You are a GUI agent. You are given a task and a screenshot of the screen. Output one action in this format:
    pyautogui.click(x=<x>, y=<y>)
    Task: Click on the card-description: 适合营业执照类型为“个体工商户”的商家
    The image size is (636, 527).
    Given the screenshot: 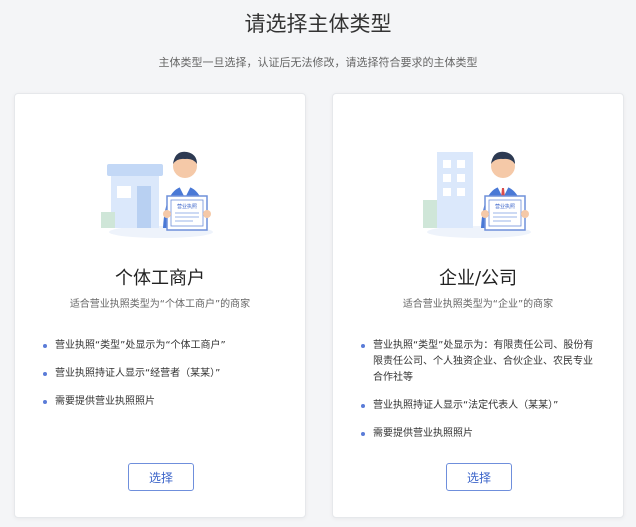 What is the action you would take?
    pyautogui.click(x=160, y=304)
    